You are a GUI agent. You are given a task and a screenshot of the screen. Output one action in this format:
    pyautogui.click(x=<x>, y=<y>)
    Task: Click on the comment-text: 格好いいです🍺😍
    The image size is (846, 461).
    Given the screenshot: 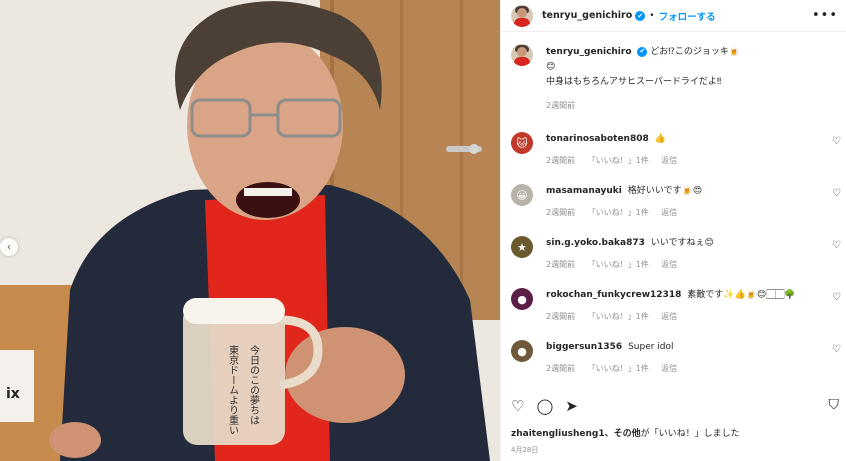 What is the action you would take?
    pyautogui.click(x=665, y=191)
    